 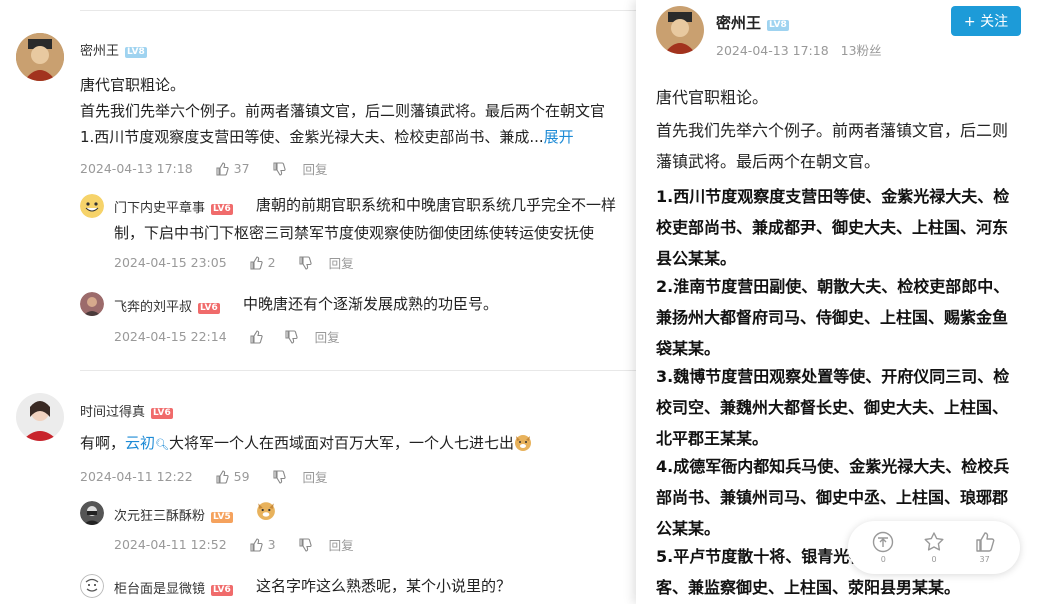 I want to click on timestamp: 2024-04-15 23:05, so click(x=170, y=262).